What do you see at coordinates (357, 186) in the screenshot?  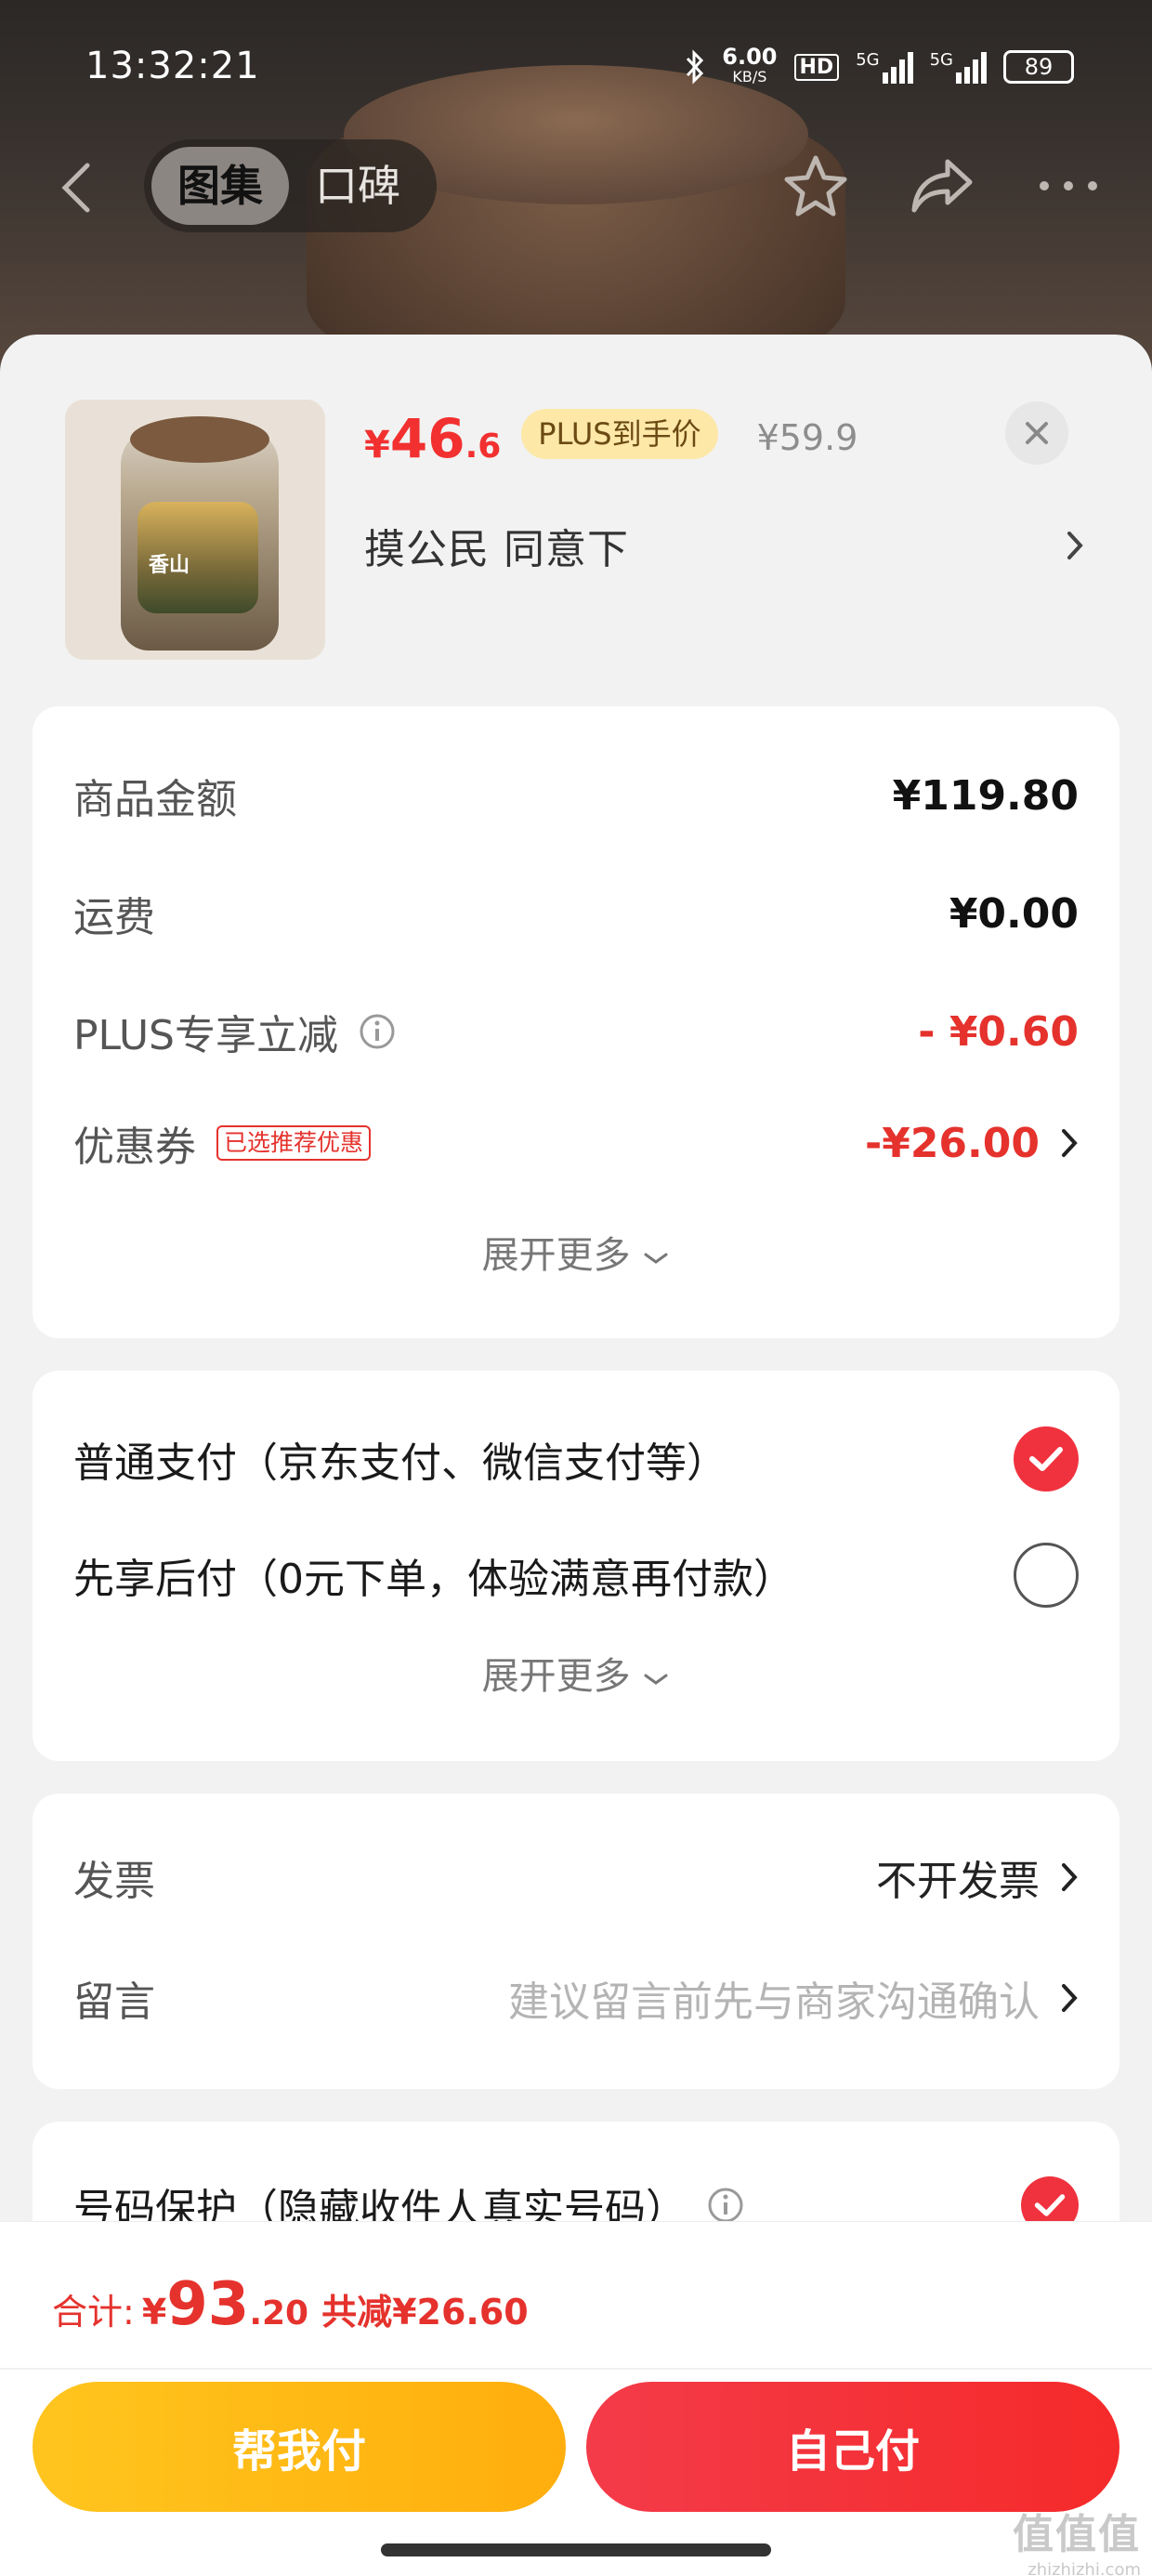 I see `tab-reviews: 口碑` at bounding box center [357, 186].